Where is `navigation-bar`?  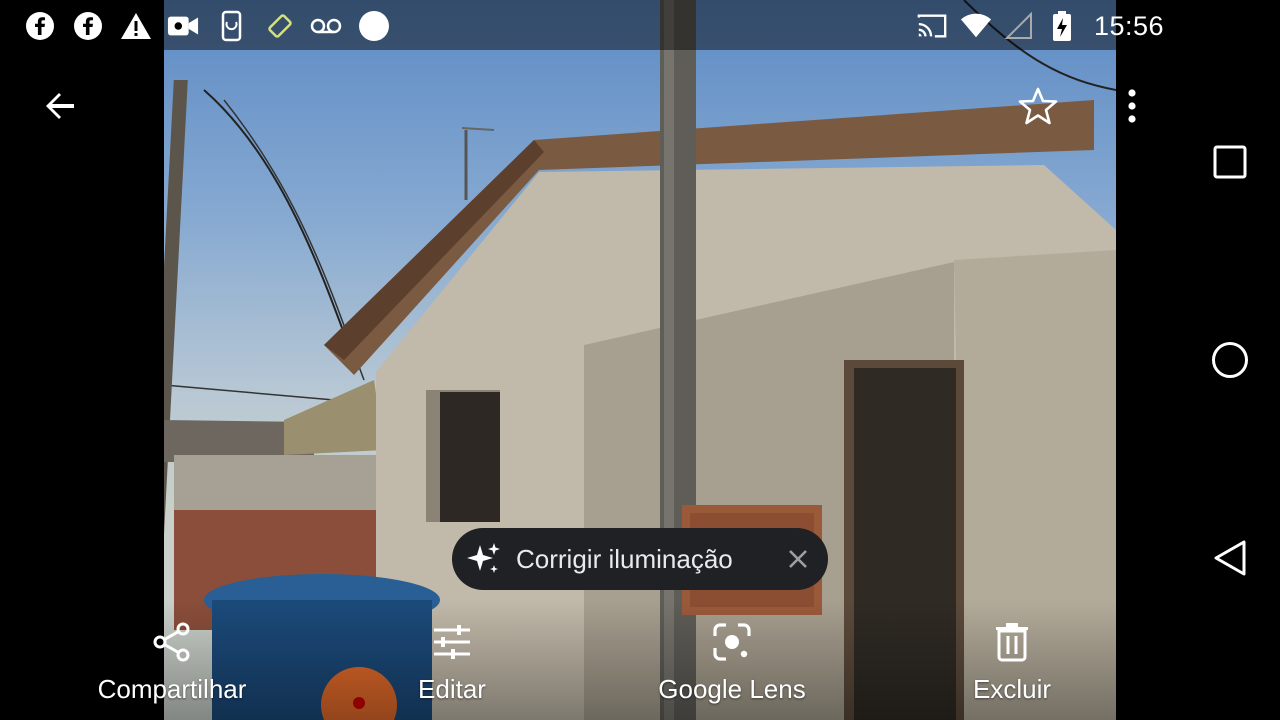
navigation-bar is located at coordinates (1230, 360).